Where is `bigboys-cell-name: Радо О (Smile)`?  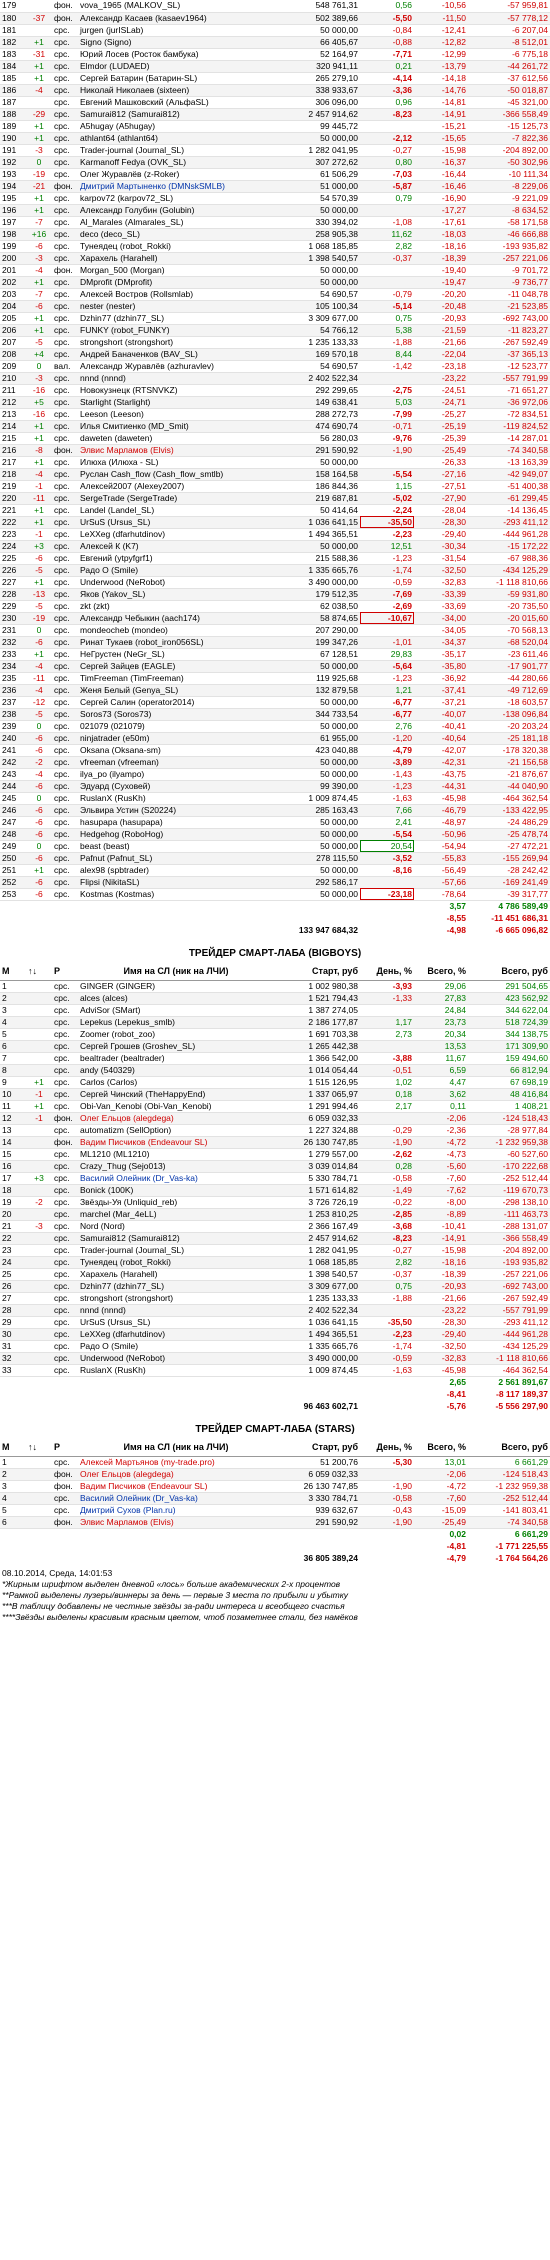
bigboys-cell-name: Радо О (Smile) is located at coordinates (176, 1346).